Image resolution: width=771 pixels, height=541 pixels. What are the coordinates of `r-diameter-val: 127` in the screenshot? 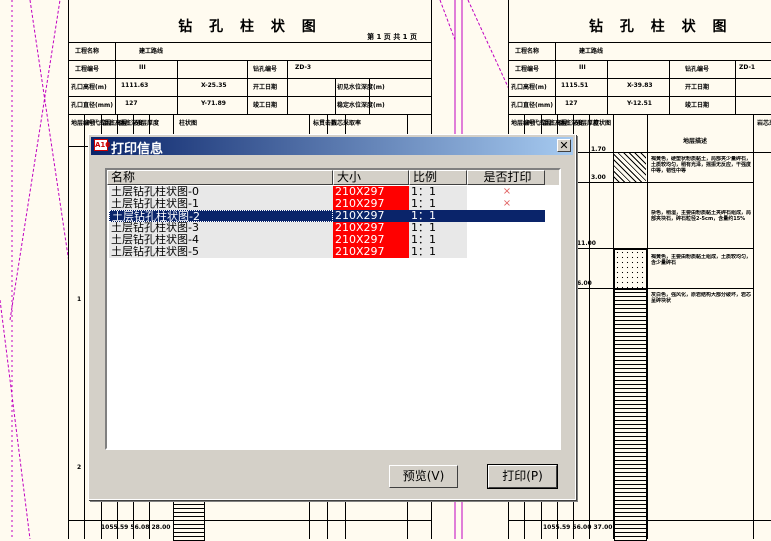 It's located at (571, 103).